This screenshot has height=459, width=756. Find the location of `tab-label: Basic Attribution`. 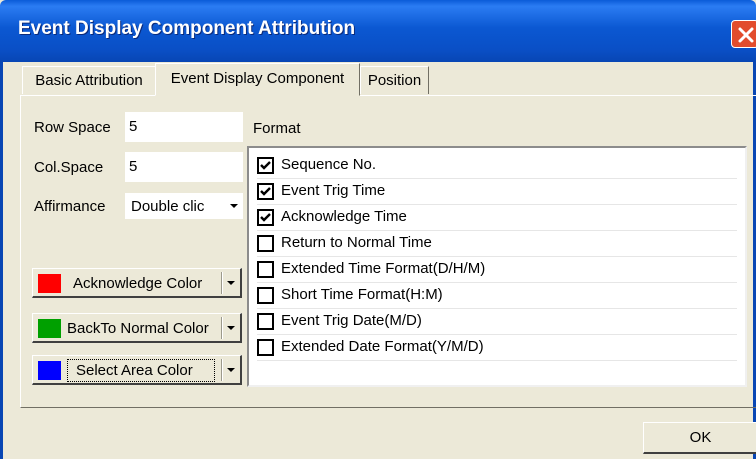

tab-label: Basic Attribution is located at coordinates (89, 80).